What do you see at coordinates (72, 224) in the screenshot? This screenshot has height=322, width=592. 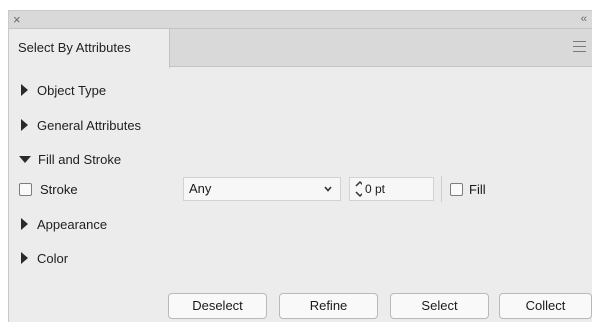 I see `section-label: Appearance` at bounding box center [72, 224].